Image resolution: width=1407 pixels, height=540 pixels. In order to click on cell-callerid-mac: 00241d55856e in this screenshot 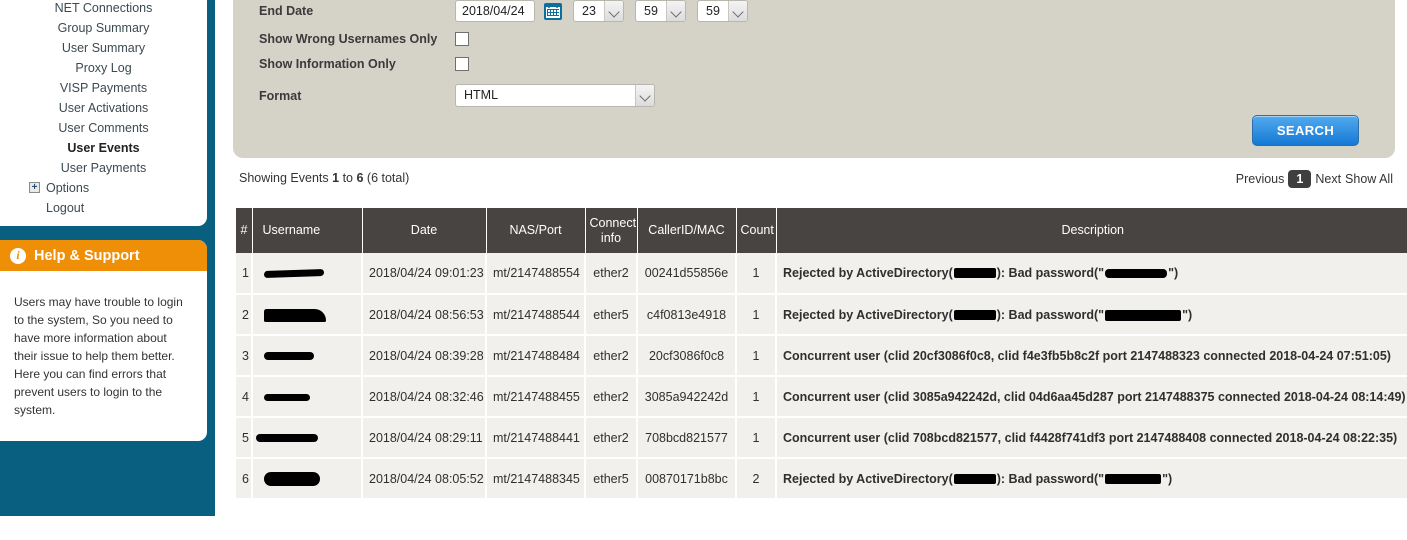, I will do `click(687, 274)`.